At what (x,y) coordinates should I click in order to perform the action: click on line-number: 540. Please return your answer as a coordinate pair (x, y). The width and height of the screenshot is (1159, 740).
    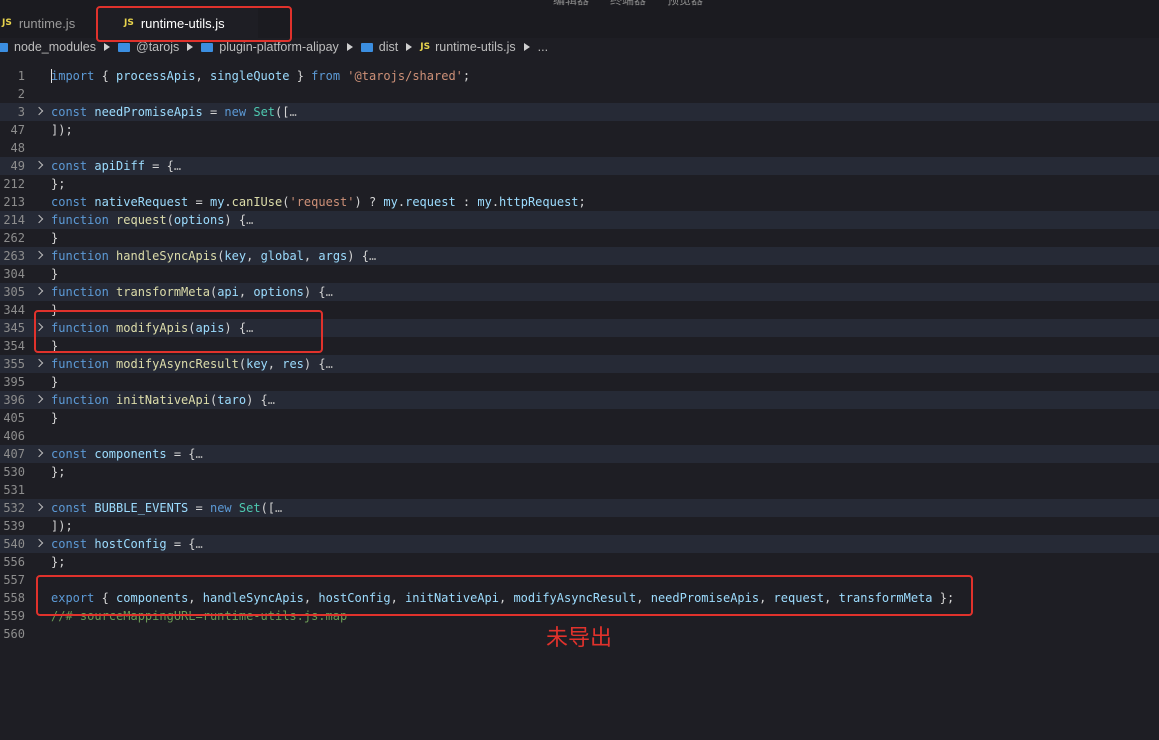
    Looking at the image, I should click on (14, 544).